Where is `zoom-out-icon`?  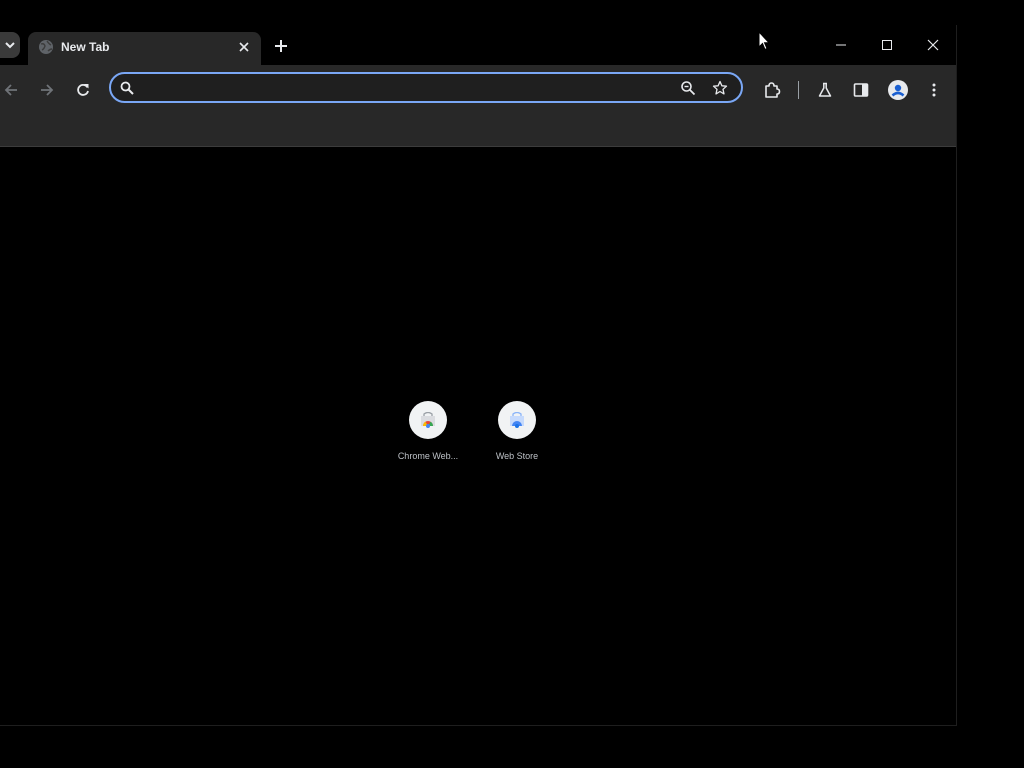
zoom-out-icon is located at coordinates (688, 88).